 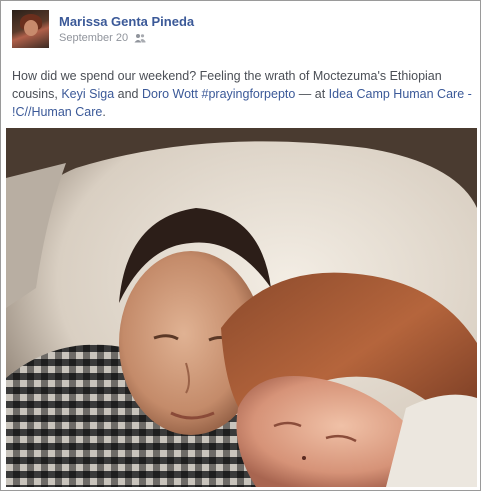 I want to click on author-avatar, so click(x=30, y=29).